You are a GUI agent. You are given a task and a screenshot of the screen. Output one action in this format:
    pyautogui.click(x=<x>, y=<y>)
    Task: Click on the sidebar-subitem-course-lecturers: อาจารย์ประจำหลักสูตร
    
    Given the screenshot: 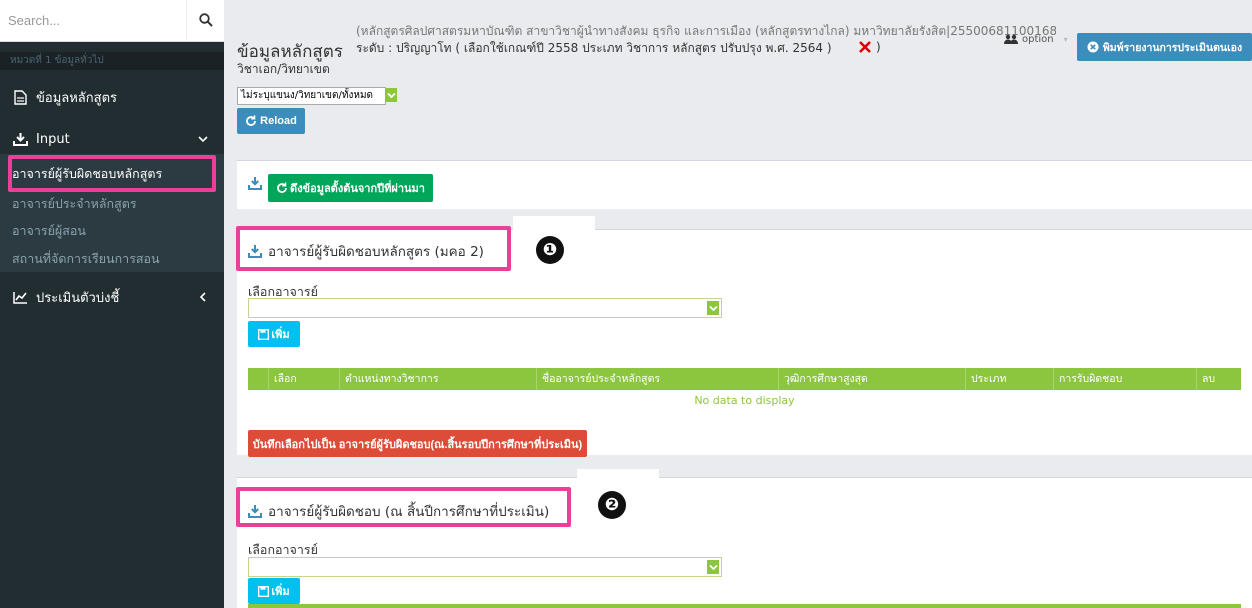 What is the action you would take?
    pyautogui.click(x=112, y=204)
    